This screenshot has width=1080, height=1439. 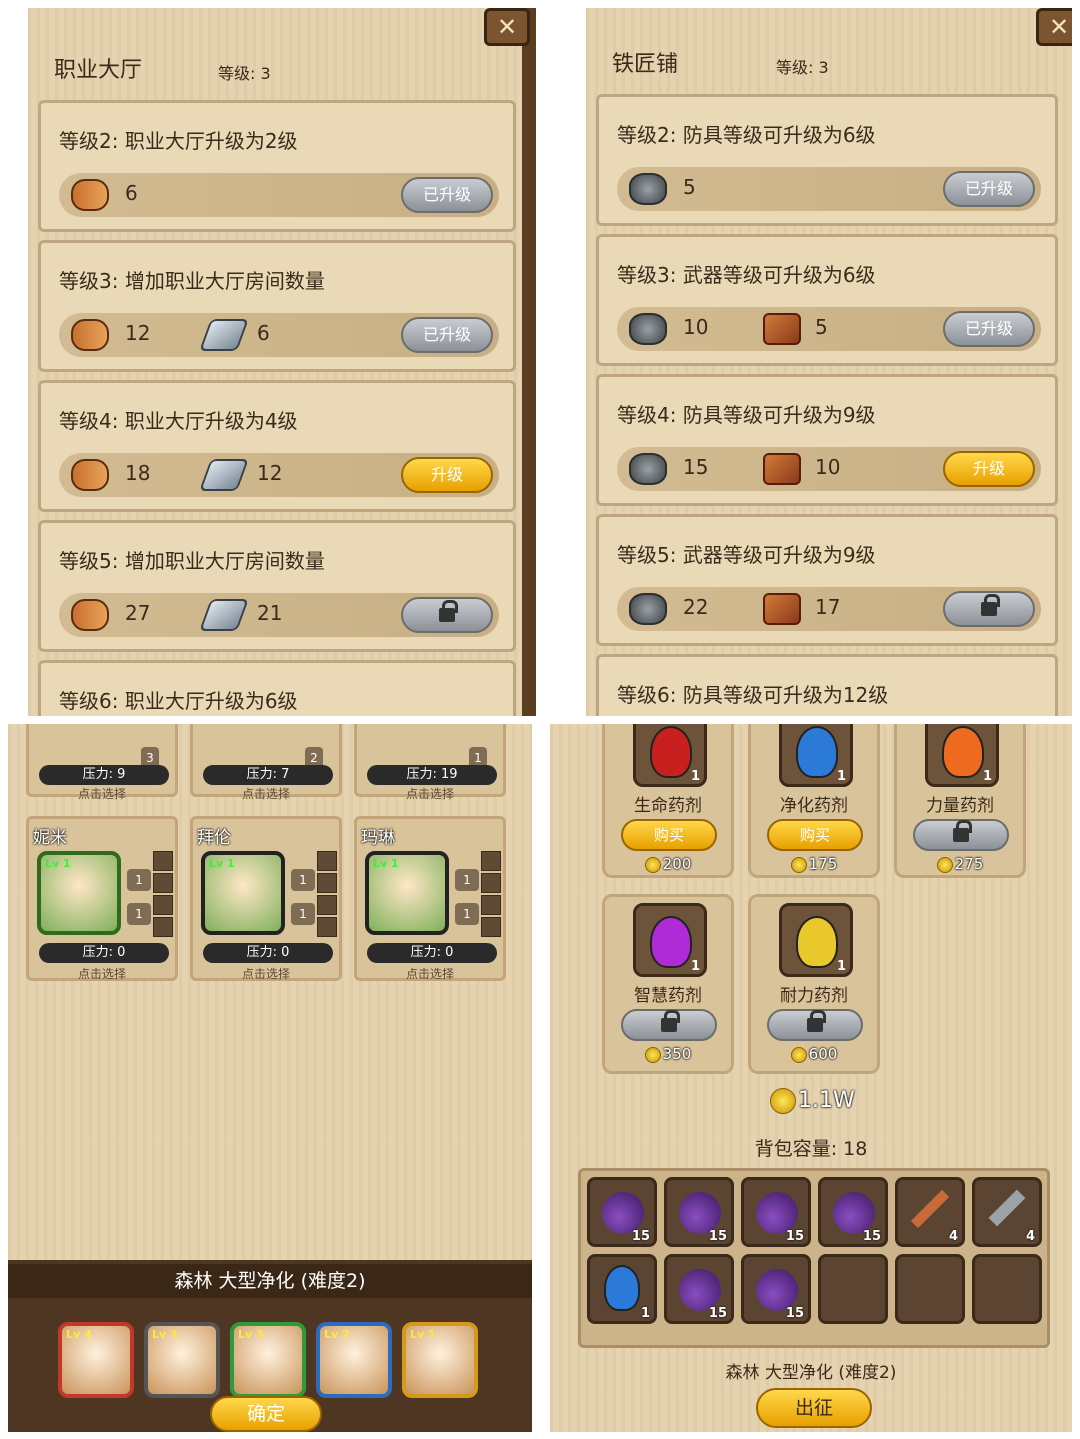 What do you see at coordinates (827, 580) in the screenshot?
I see `upgrade-card: 等级5: 武器等级可升级为9级 22 17` at bounding box center [827, 580].